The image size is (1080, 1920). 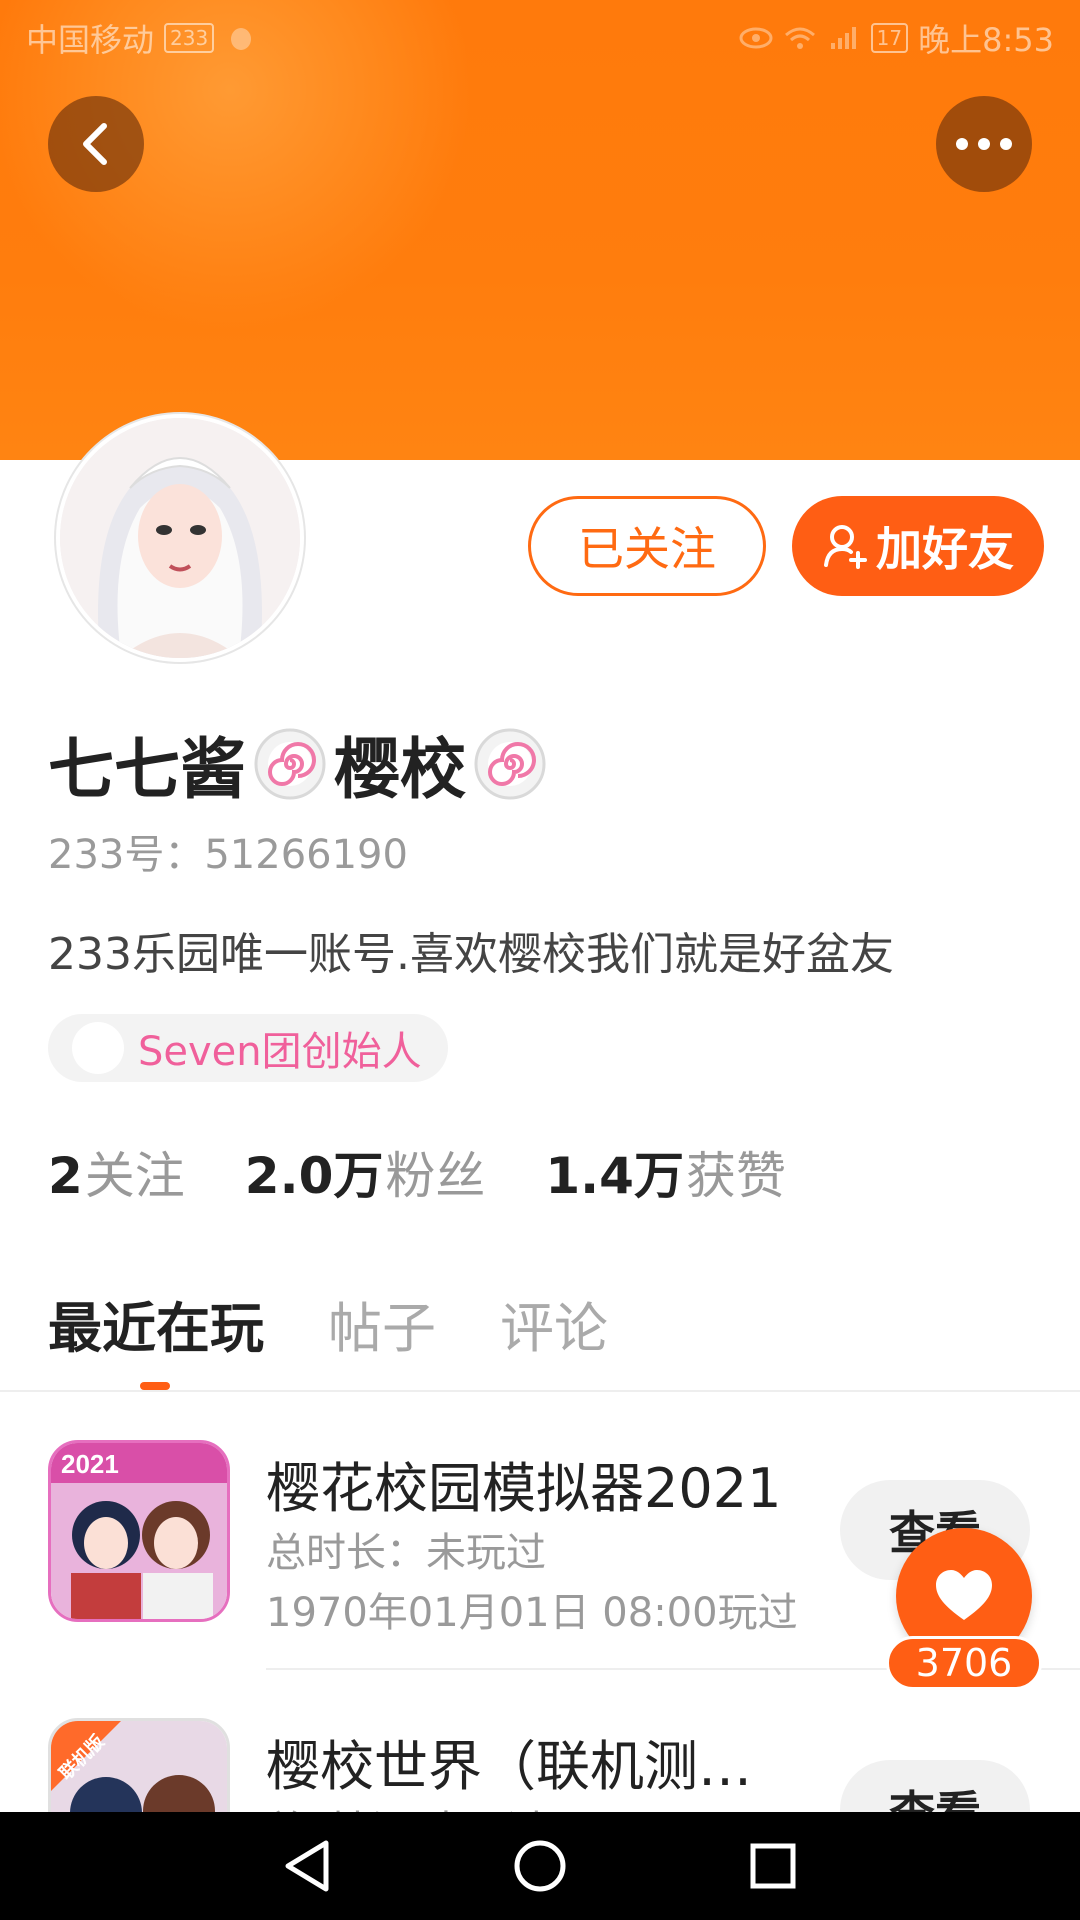 What do you see at coordinates (400, 769) in the screenshot?
I see `nickname-part2: 樱校` at bounding box center [400, 769].